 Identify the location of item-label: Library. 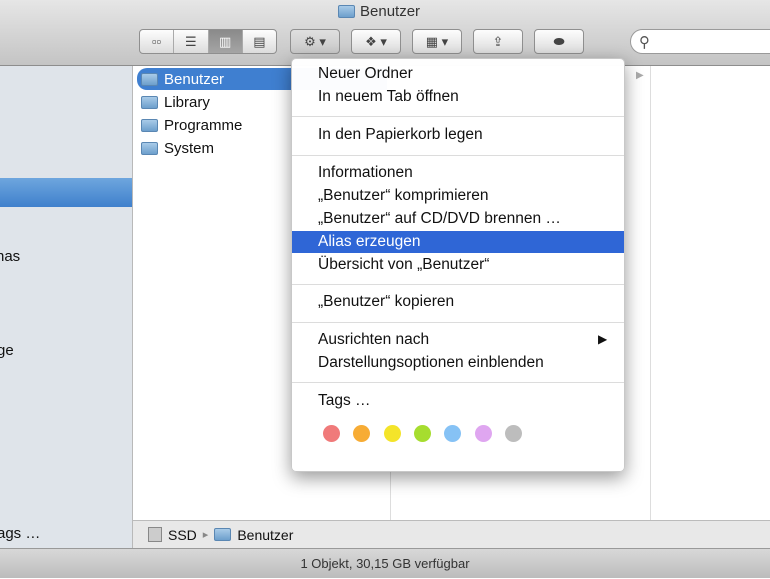
(187, 102).